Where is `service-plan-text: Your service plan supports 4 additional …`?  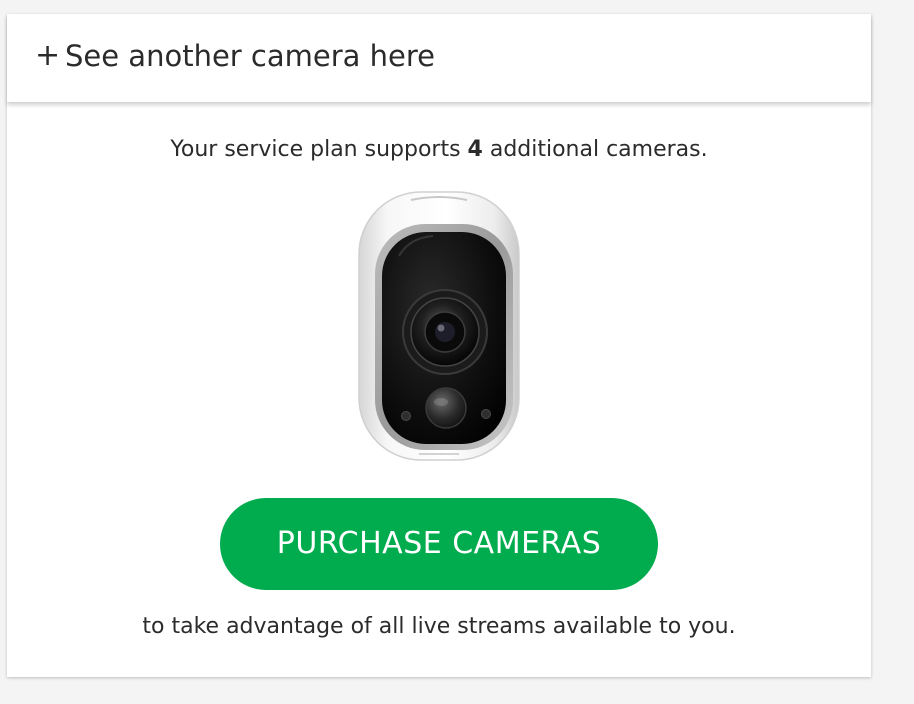 service-plan-text: Your service plan supports 4 additional … is located at coordinates (439, 150).